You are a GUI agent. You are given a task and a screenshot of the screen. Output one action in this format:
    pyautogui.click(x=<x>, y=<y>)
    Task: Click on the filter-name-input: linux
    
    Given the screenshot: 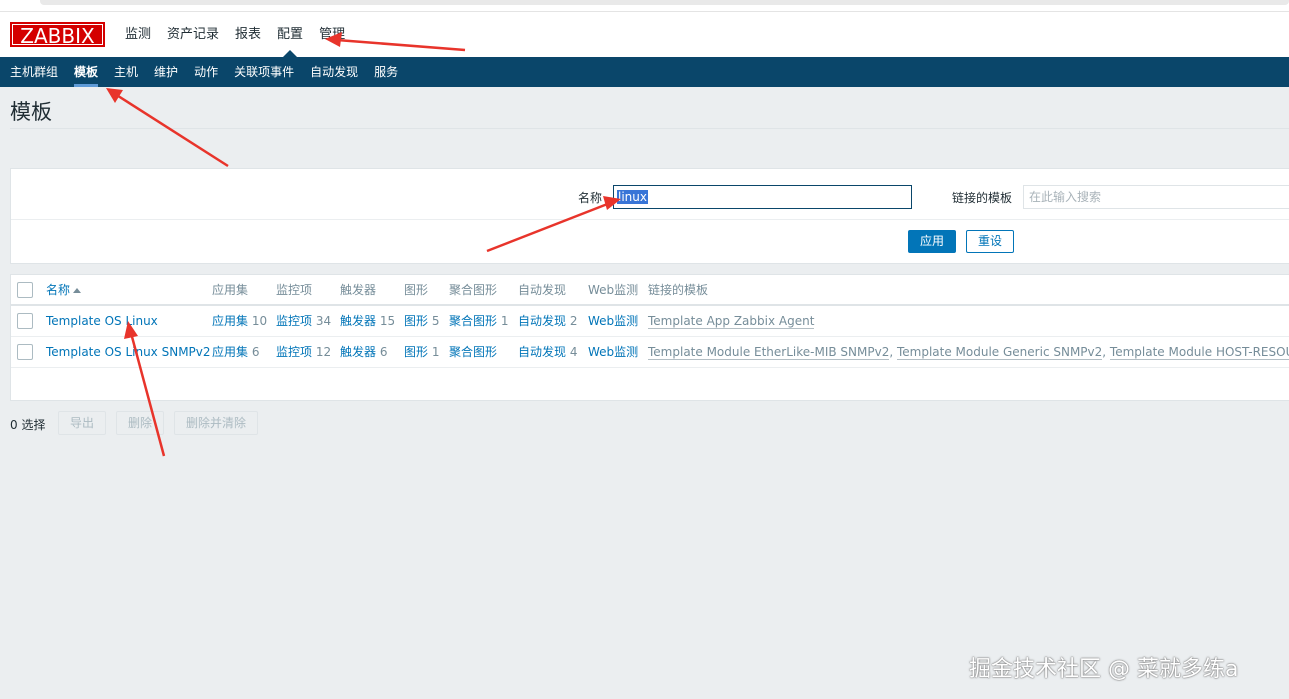 What is the action you would take?
    pyautogui.click(x=762, y=197)
    